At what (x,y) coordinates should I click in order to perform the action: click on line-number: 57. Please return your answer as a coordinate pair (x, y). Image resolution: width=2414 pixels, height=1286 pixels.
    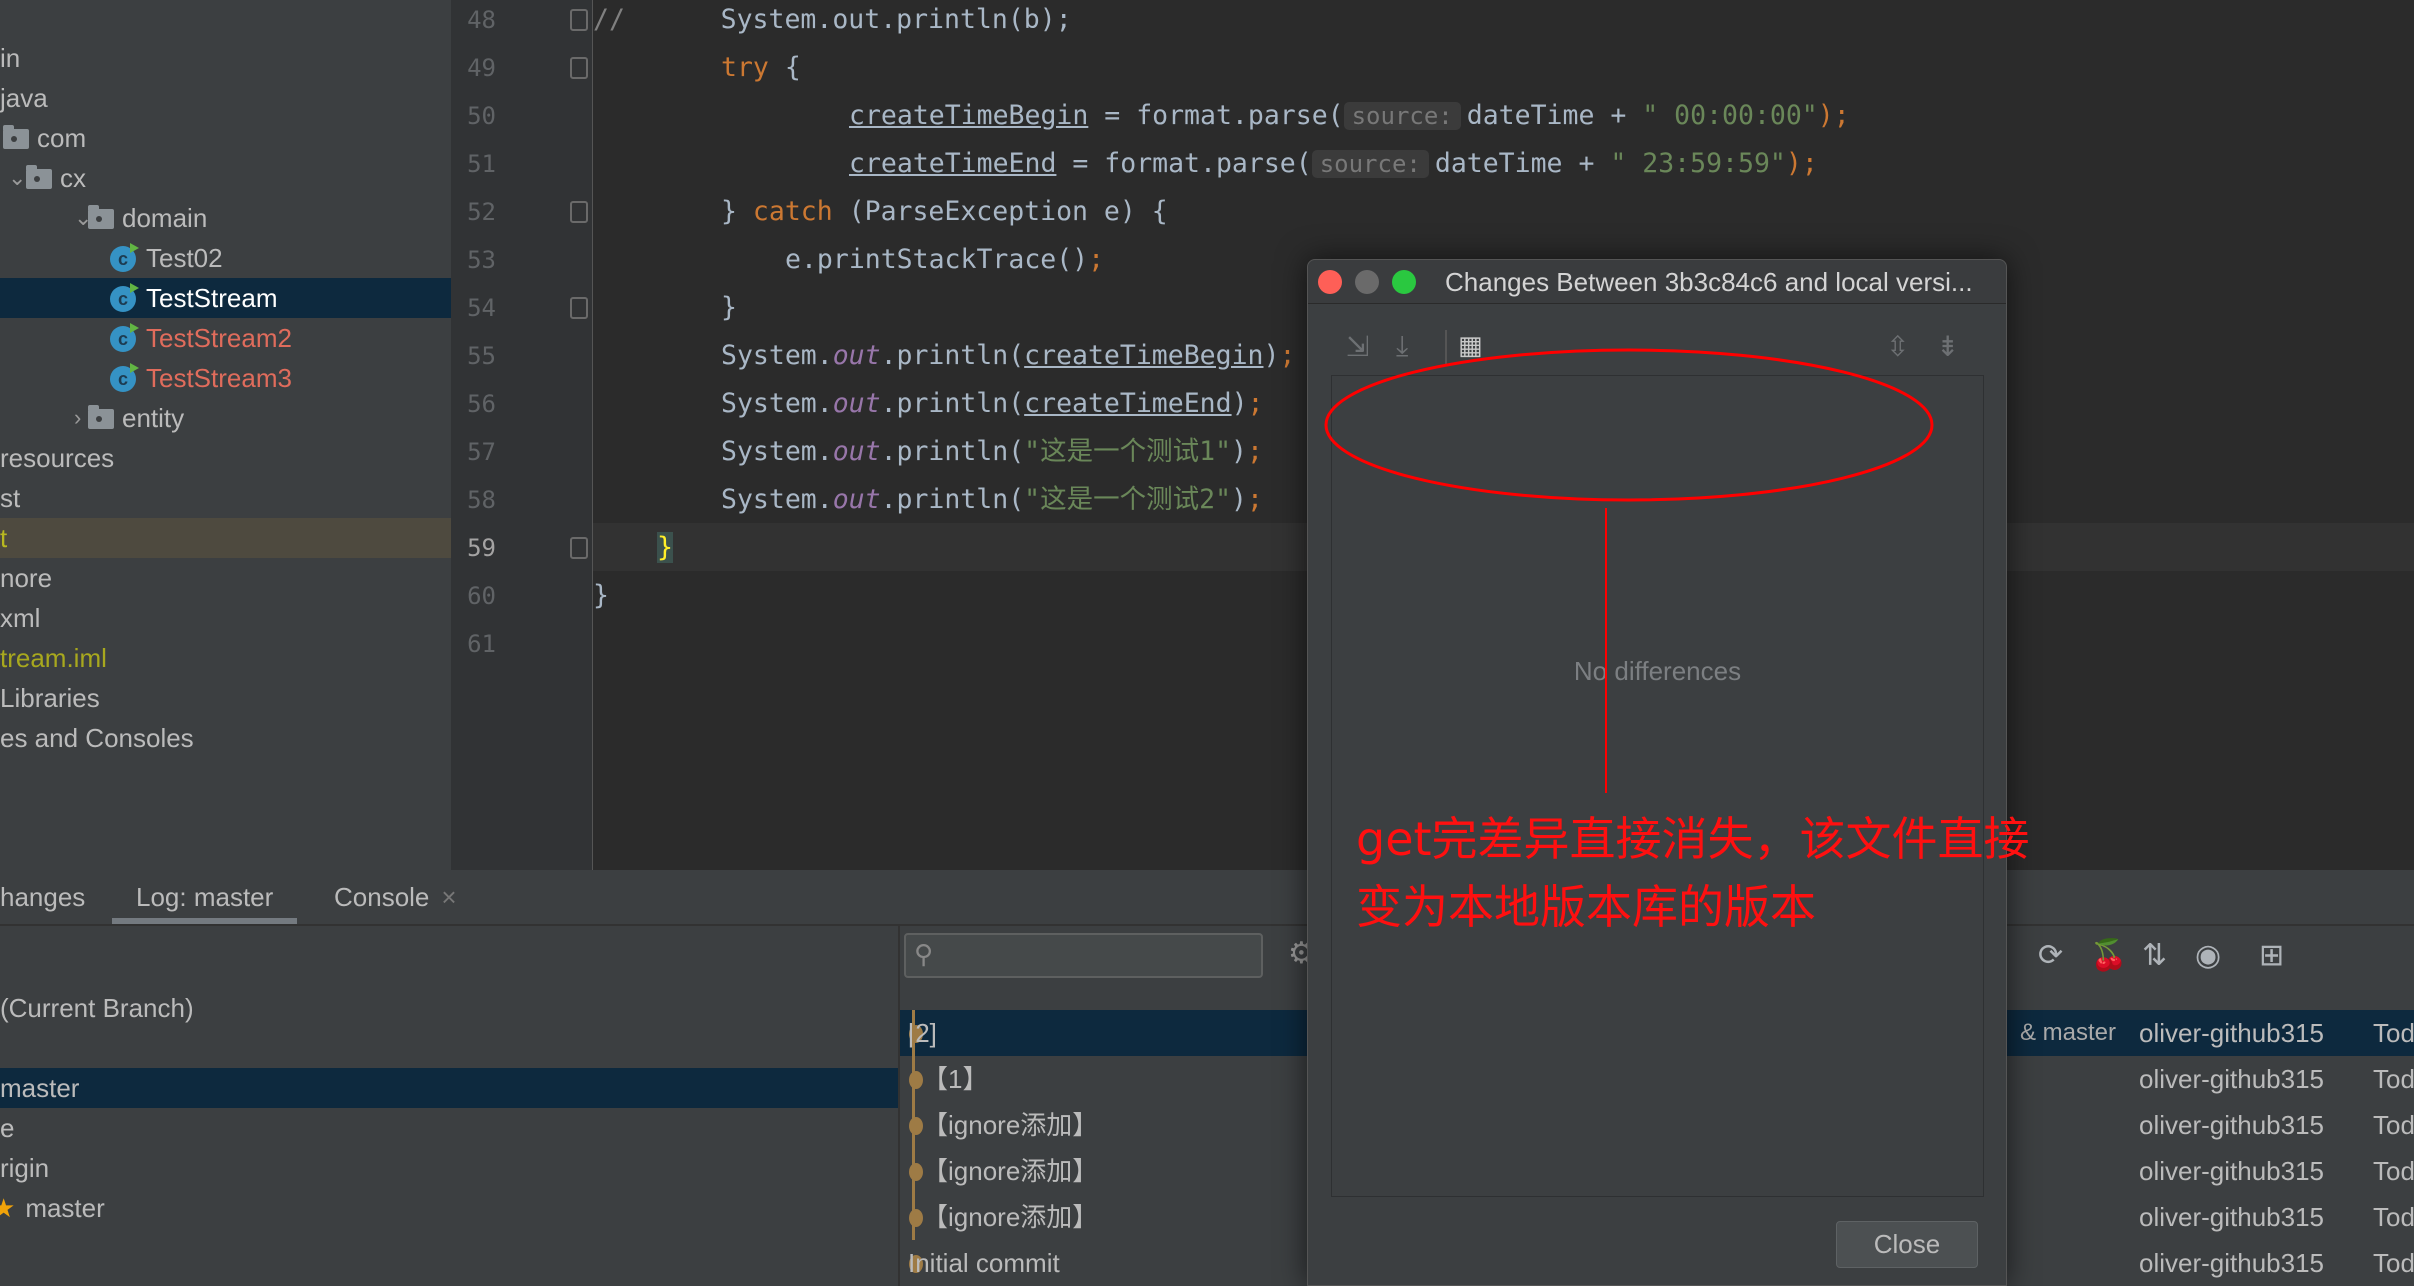
    Looking at the image, I should click on (481, 452).